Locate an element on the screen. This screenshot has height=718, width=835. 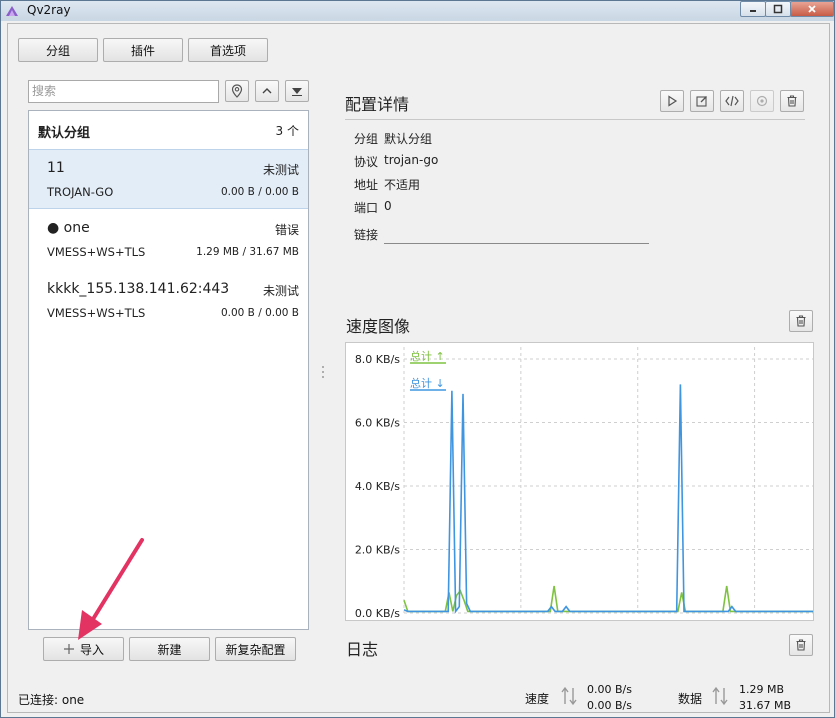
speed-chart-title: 速度图像 is located at coordinates (378, 326).